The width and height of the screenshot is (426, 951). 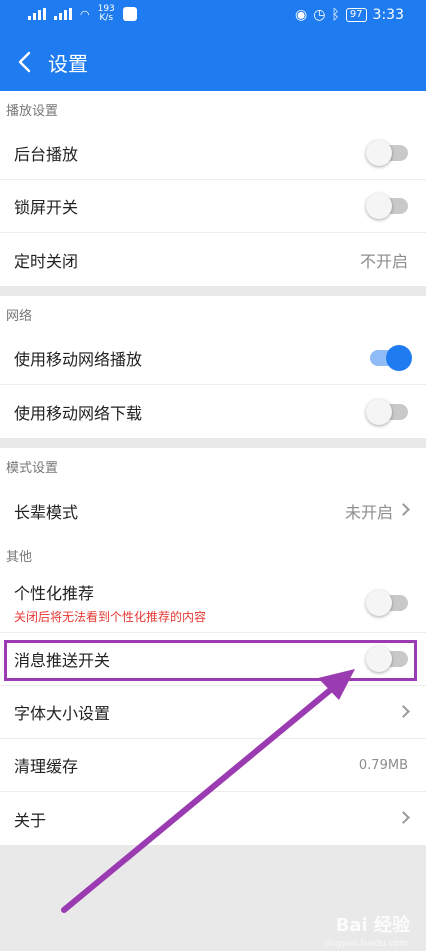 I want to click on push-toggle, so click(x=387, y=659).